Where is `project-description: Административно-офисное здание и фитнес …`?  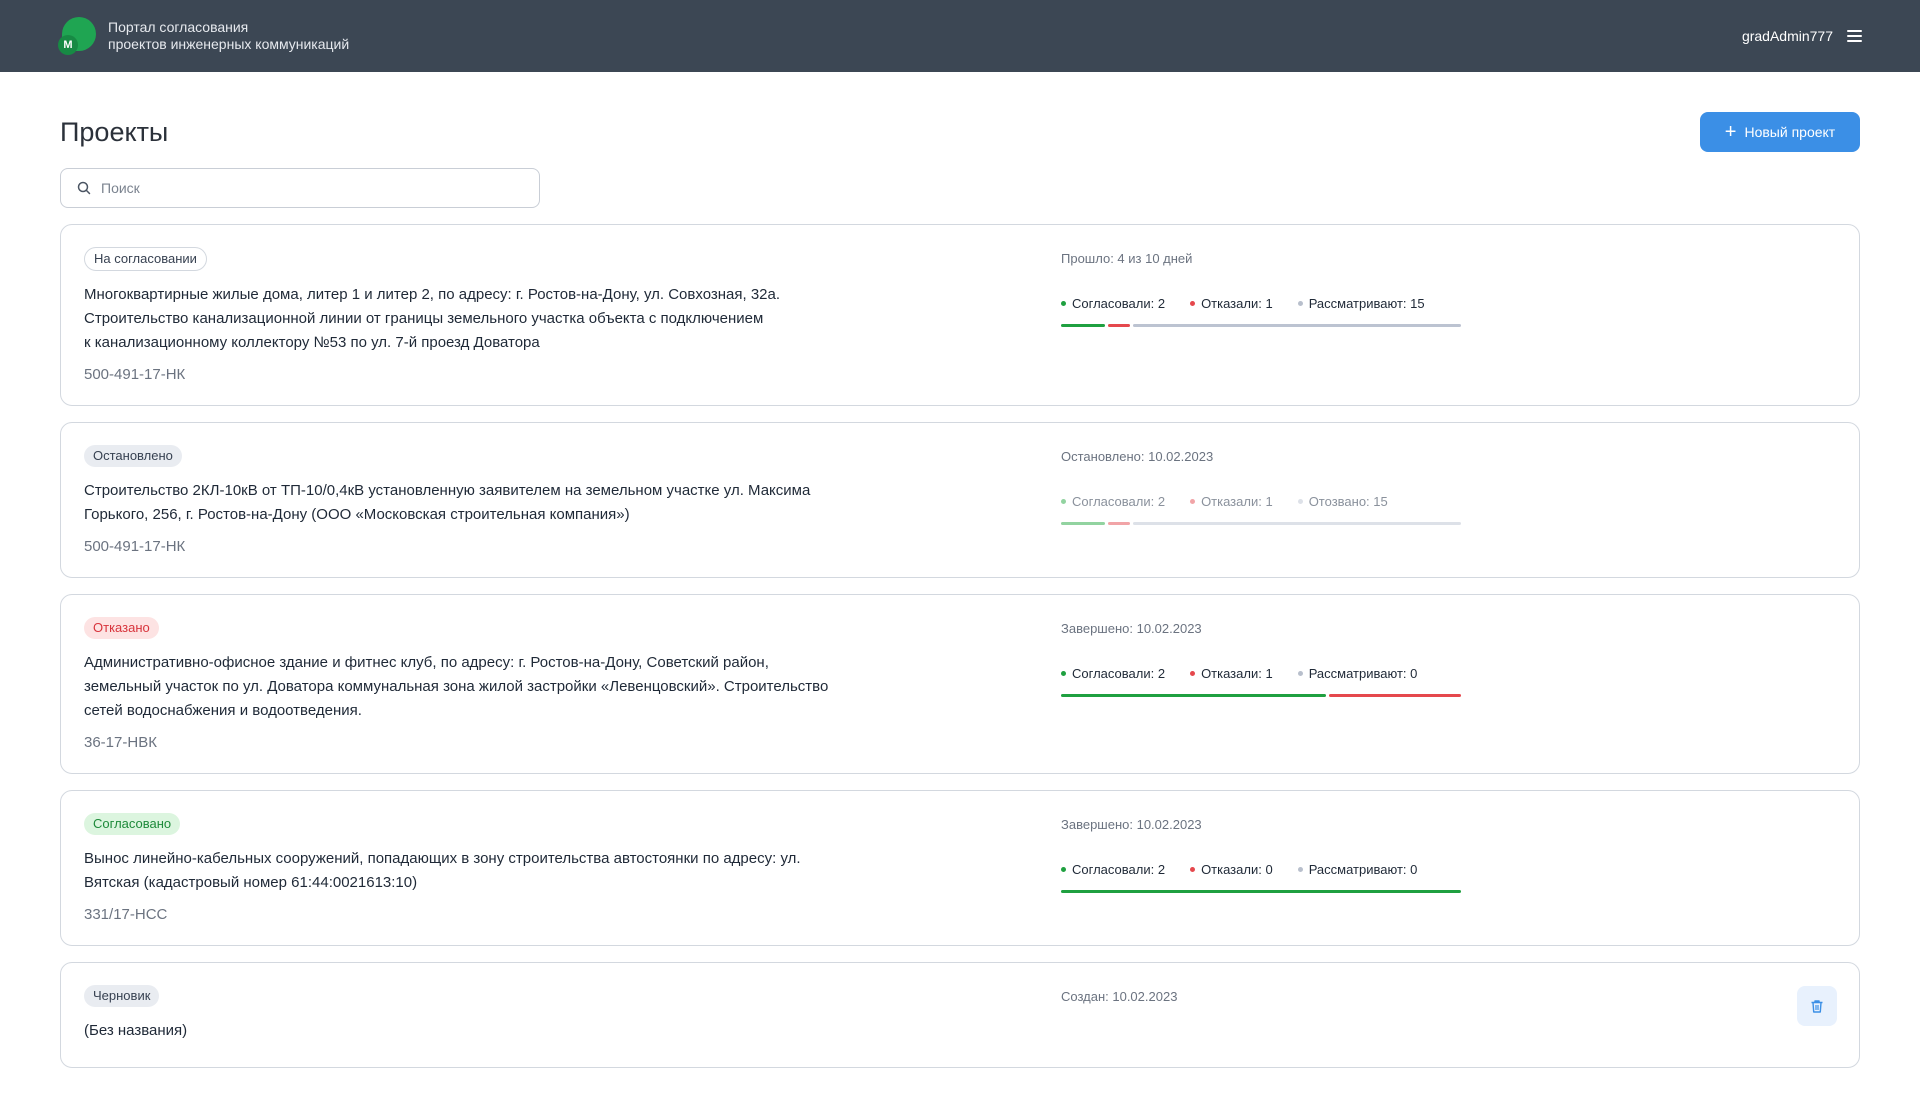 project-description: Административно-офисное здание и фитнес … is located at coordinates (456, 686).